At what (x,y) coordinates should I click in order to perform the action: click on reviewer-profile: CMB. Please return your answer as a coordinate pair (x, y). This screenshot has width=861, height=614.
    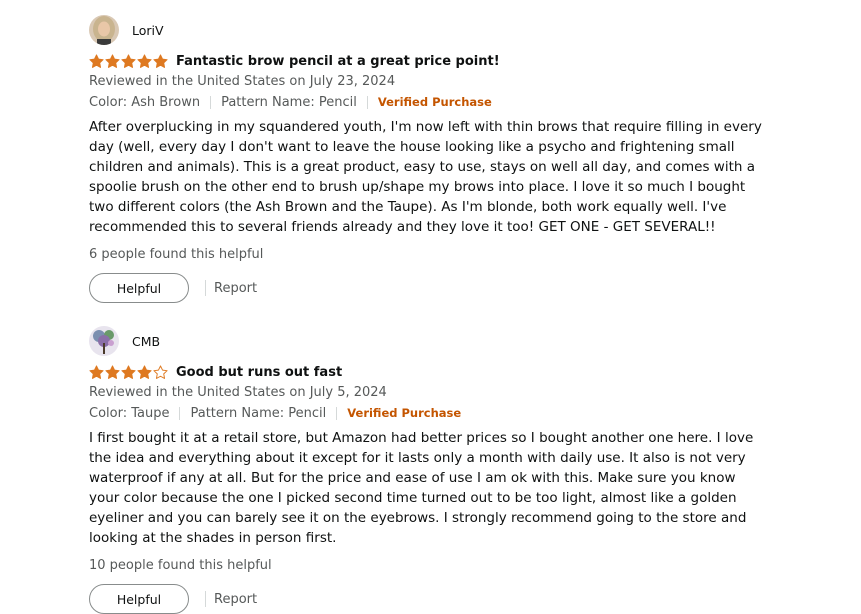
    Looking at the image, I should click on (439, 341).